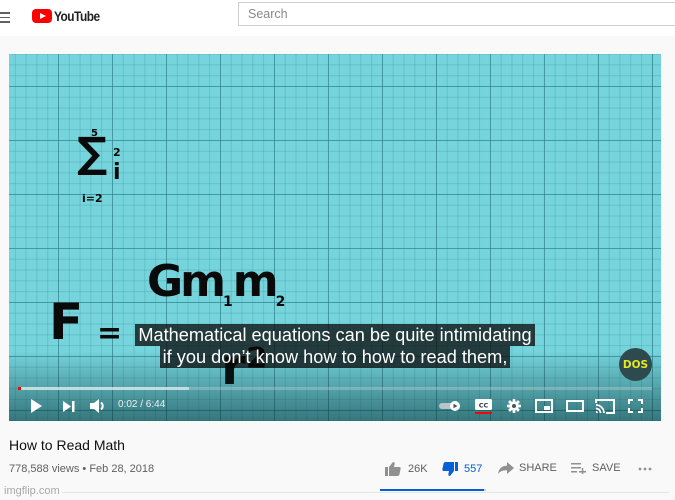 Image resolution: width=675 pixels, height=500 pixels. Describe the element at coordinates (255, 281) in the screenshot. I see `numerator-m2: m` at that location.